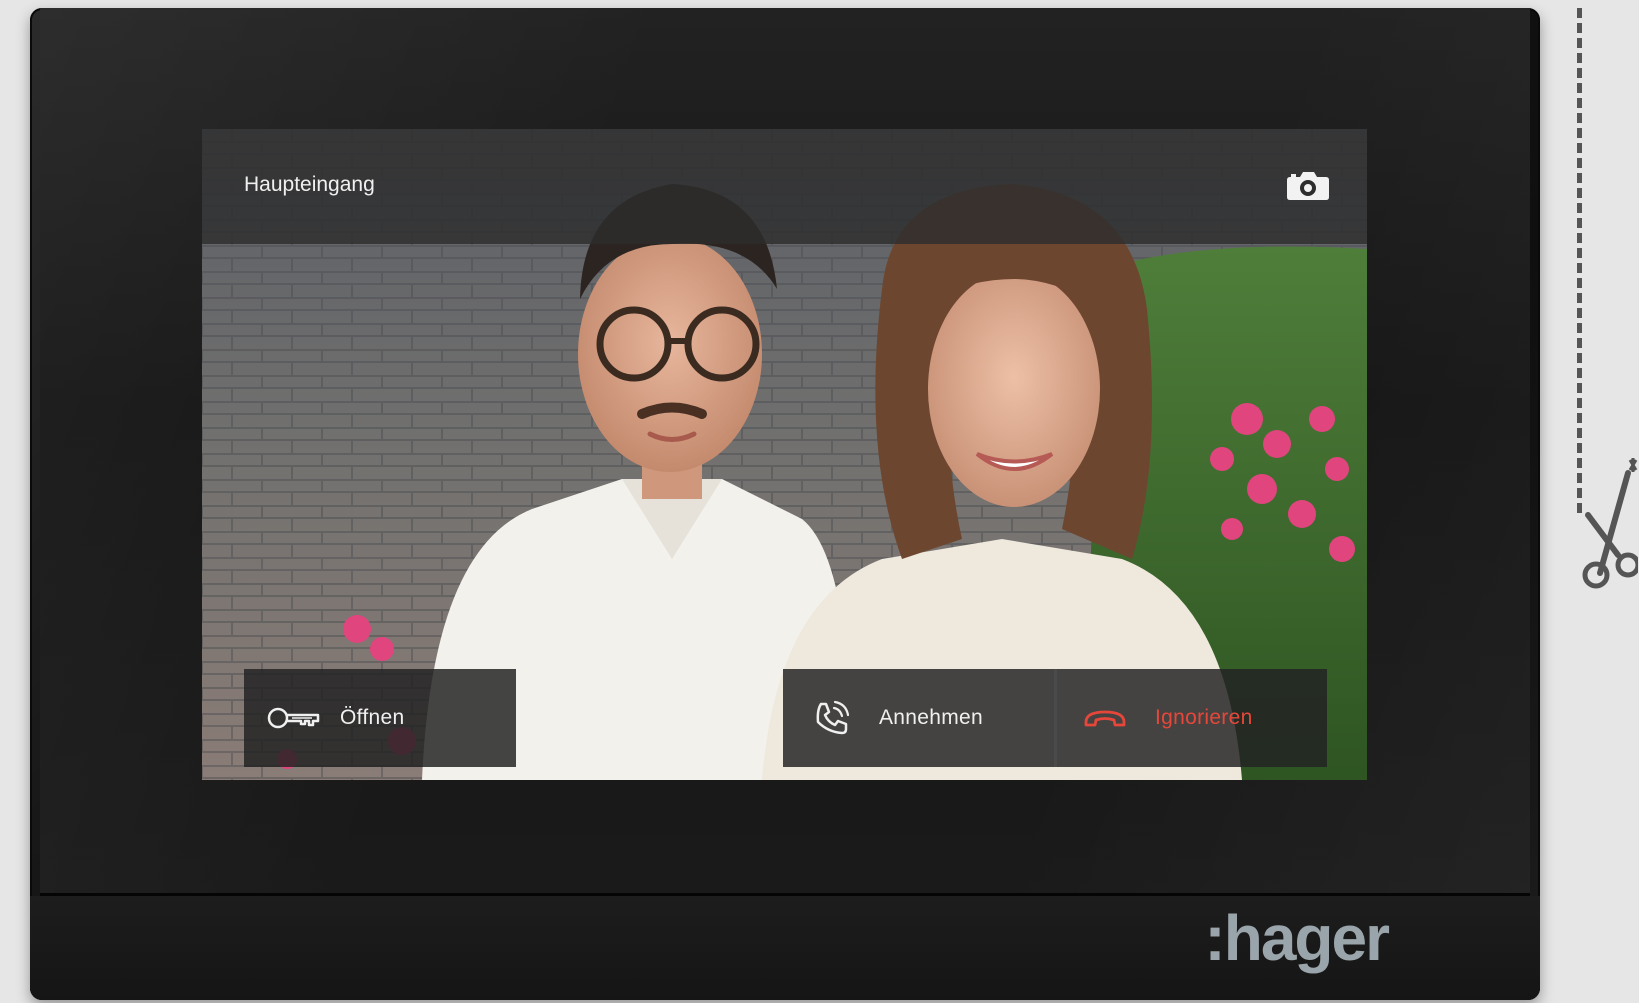  What do you see at coordinates (309, 184) in the screenshot?
I see `door-station-name: Haupteingang` at bounding box center [309, 184].